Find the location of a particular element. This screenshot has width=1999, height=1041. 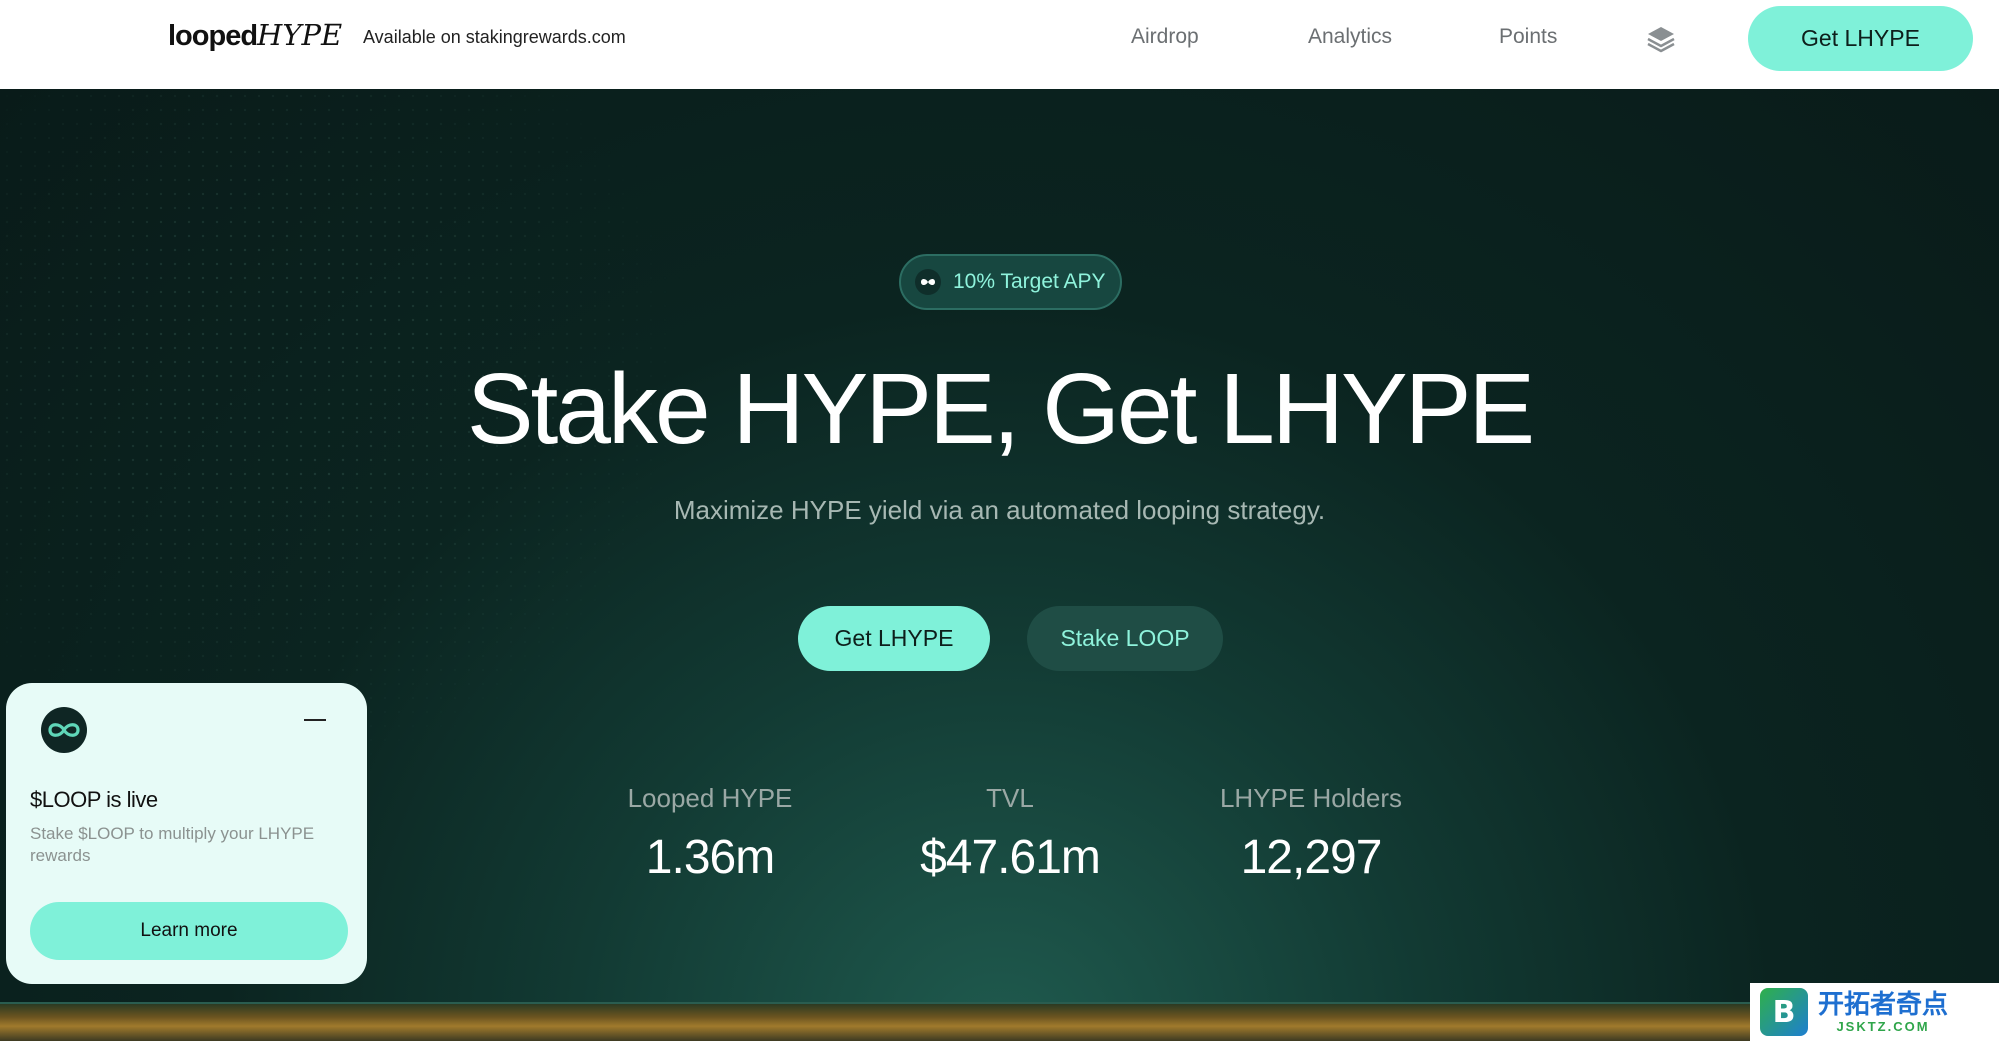

watermark-name: 开拓者奇点 is located at coordinates (1883, 1004).